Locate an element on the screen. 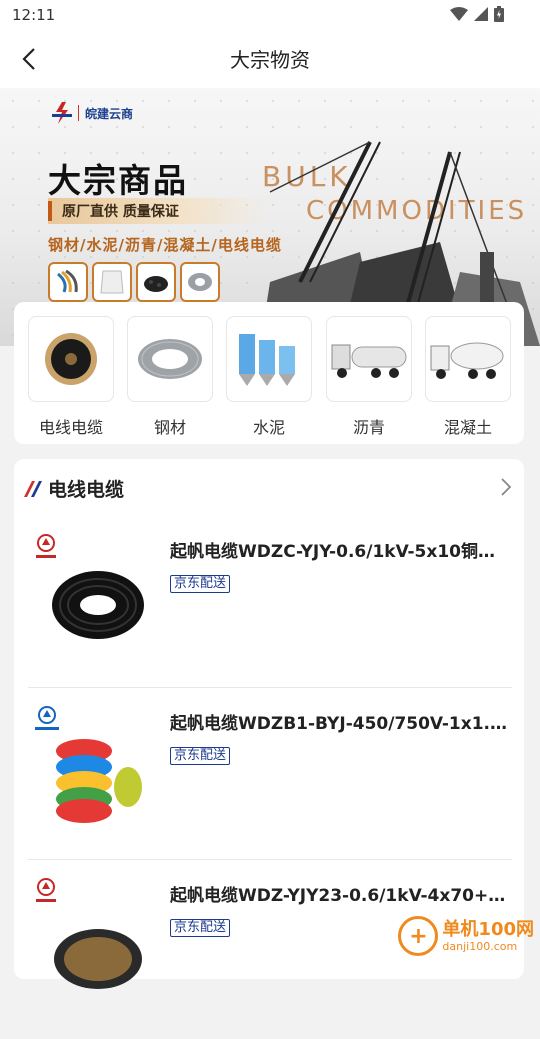 This screenshot has width=540, height=1039. wifi-icon is located at coordinates (459, 14).